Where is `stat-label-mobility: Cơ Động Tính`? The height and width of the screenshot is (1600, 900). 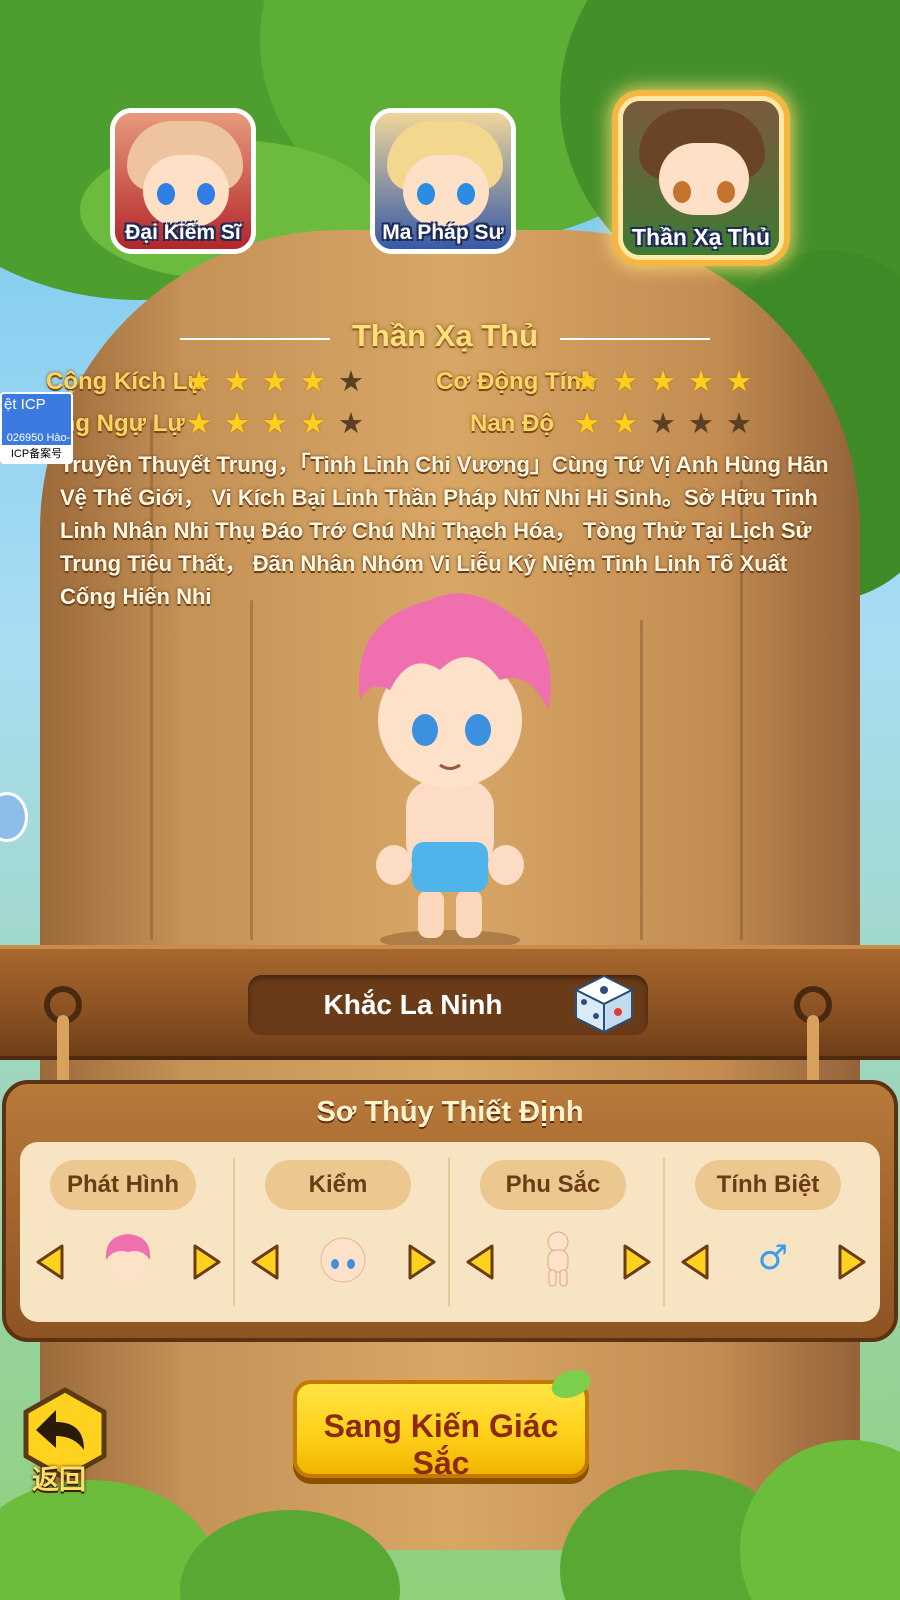 stat-label-mobility: Cơ Động Tính is located at coordinates (516, 381).